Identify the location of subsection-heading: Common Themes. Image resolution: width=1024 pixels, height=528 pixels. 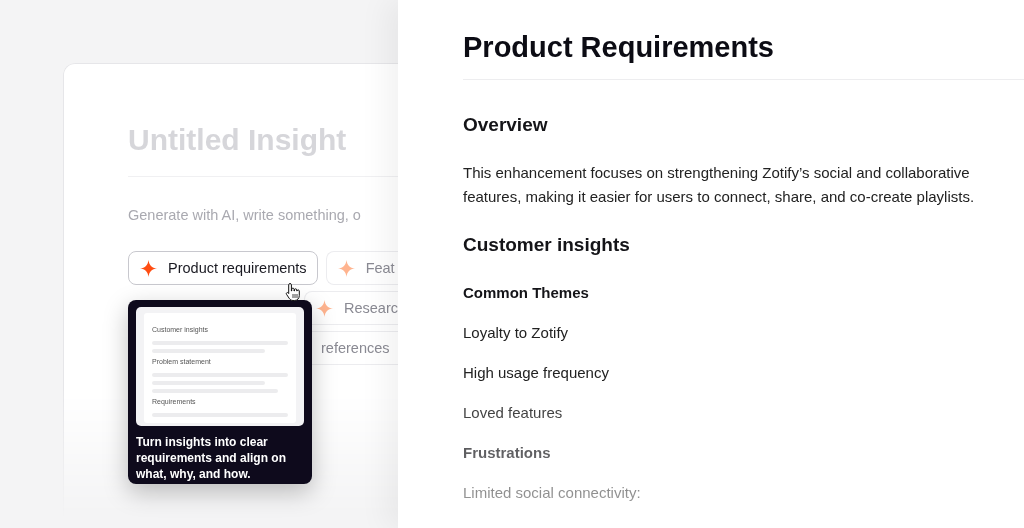
(526, 293).